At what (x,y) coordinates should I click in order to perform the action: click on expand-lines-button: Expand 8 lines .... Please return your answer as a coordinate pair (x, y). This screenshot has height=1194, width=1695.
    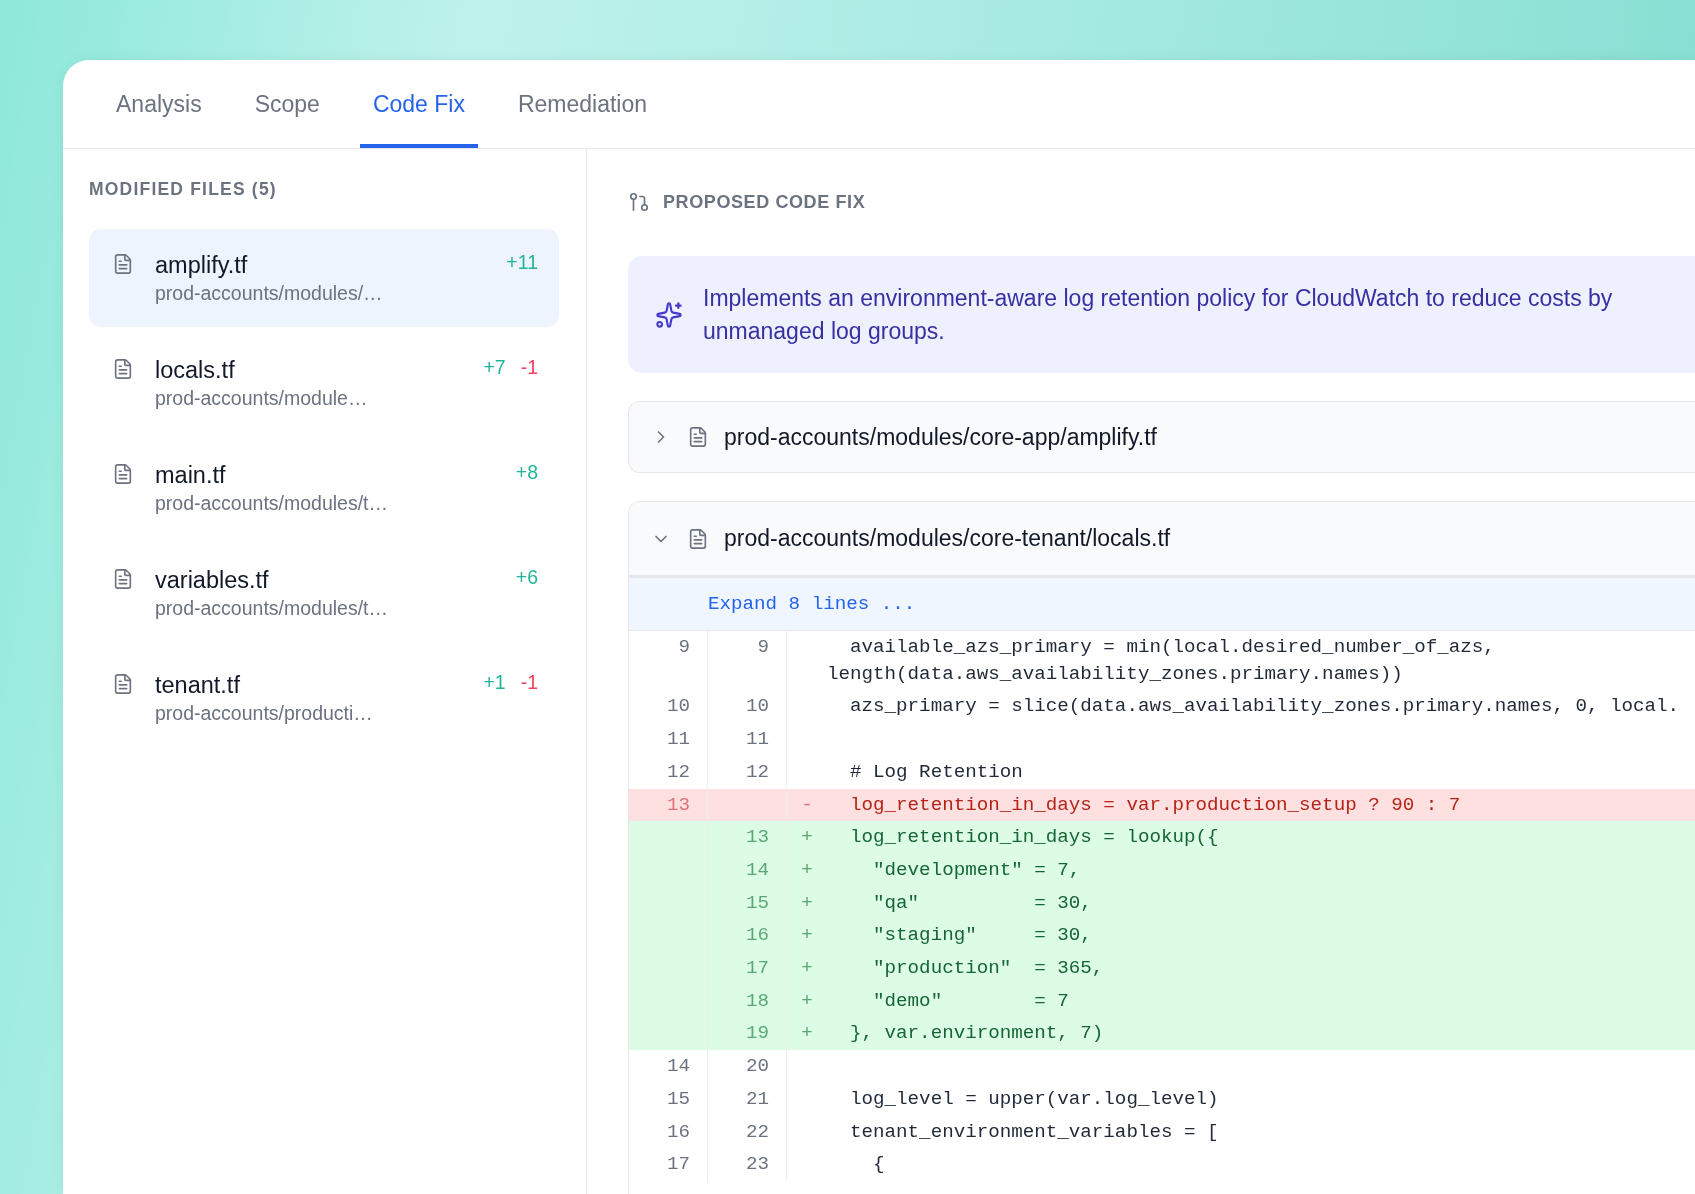
    Looking at the image, I should click on (1162, 604).